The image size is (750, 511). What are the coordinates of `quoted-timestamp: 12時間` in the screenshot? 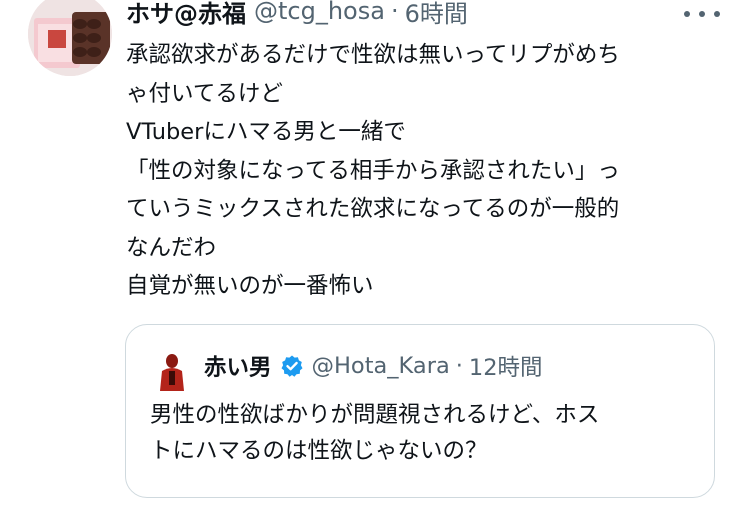 It's located at (506, 366).